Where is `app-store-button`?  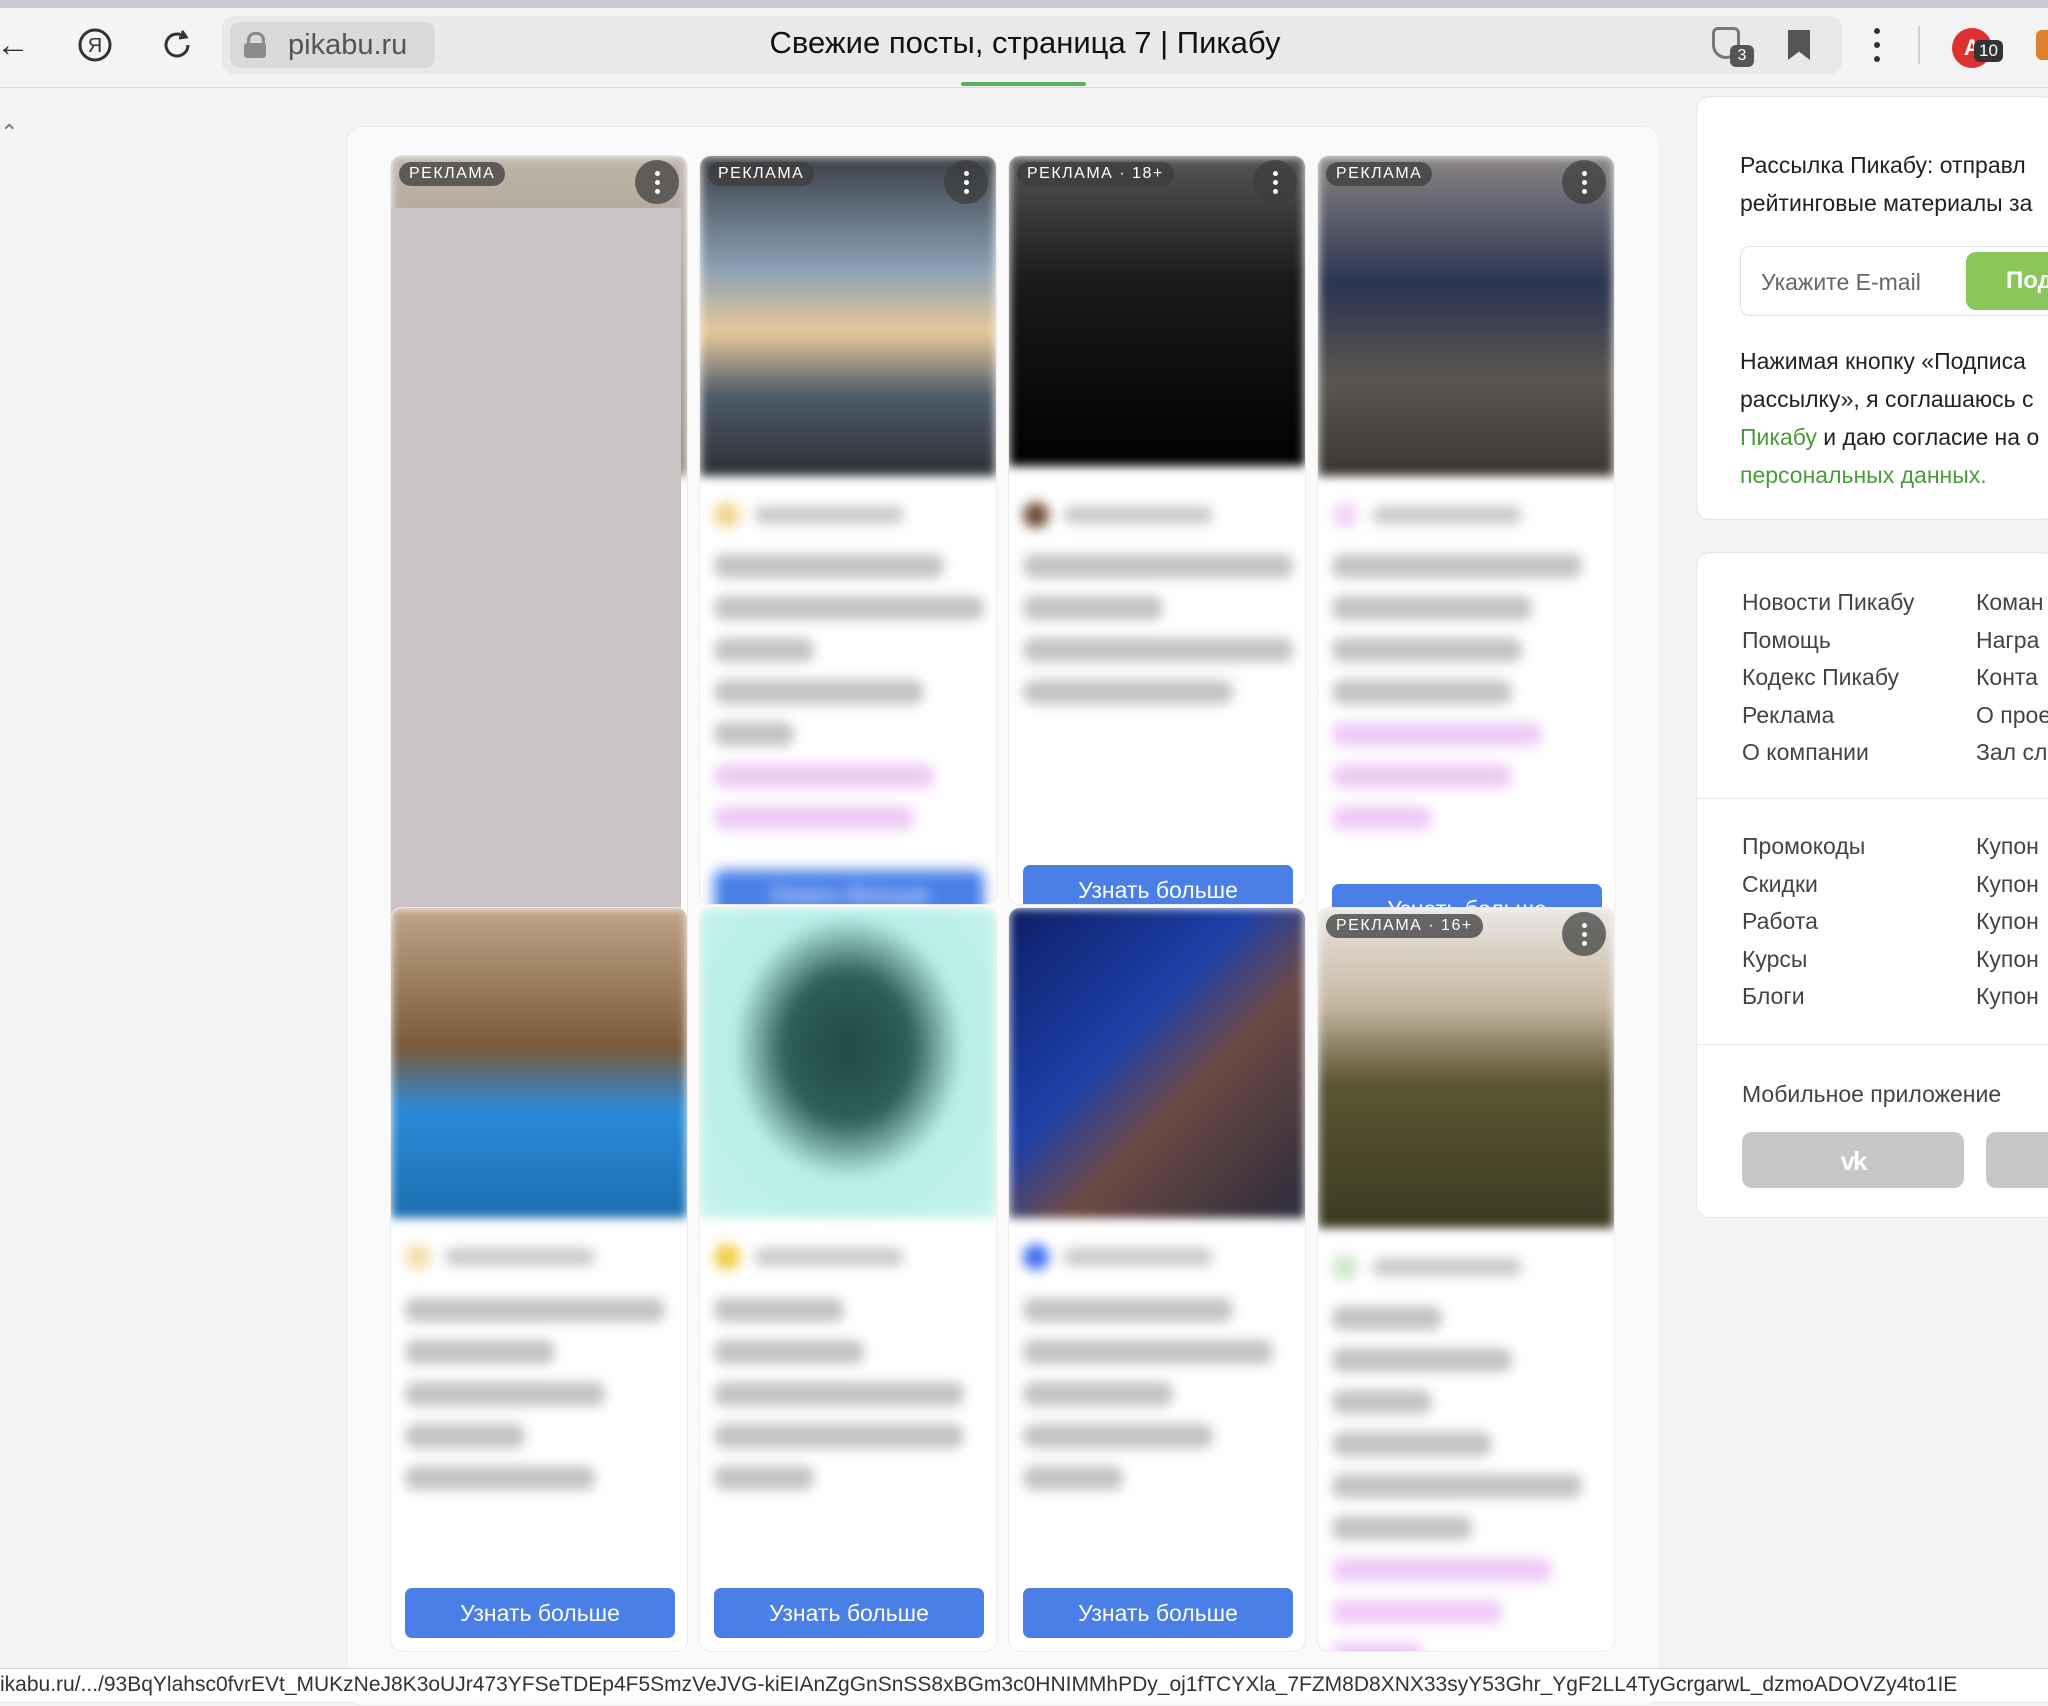
app-store-button is located at coordinates (2017, 1160).